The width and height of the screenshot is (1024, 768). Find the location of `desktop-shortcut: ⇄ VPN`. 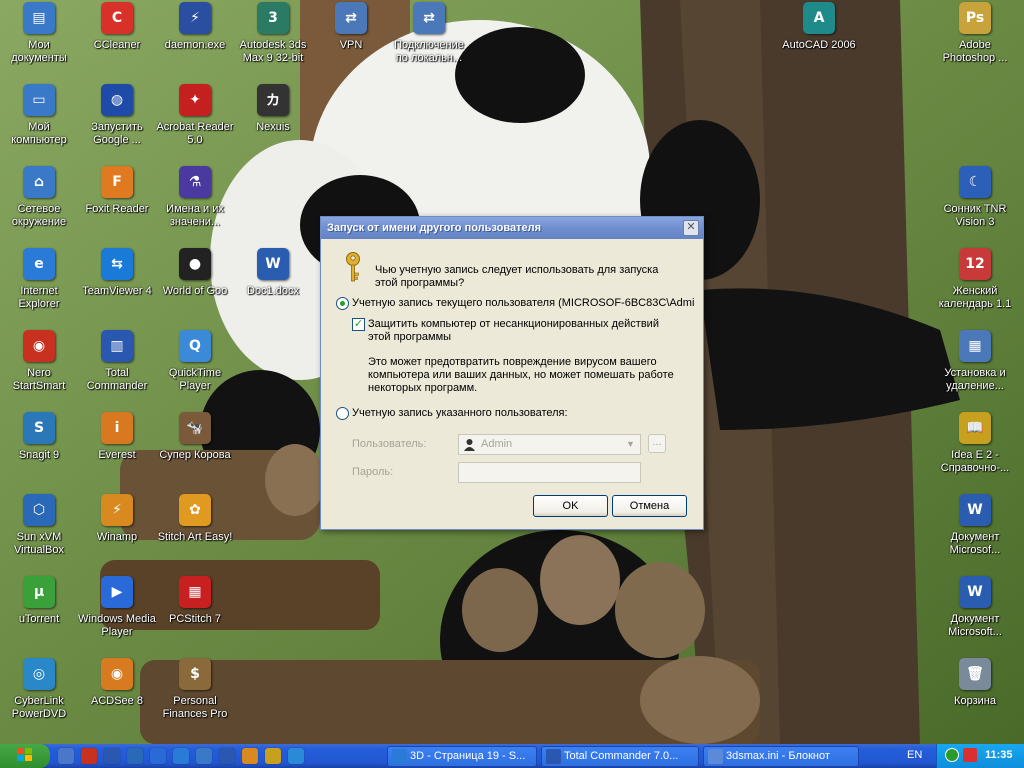

desktop-shortcut: ⇄ VPN is located at coordinates (351, 41).